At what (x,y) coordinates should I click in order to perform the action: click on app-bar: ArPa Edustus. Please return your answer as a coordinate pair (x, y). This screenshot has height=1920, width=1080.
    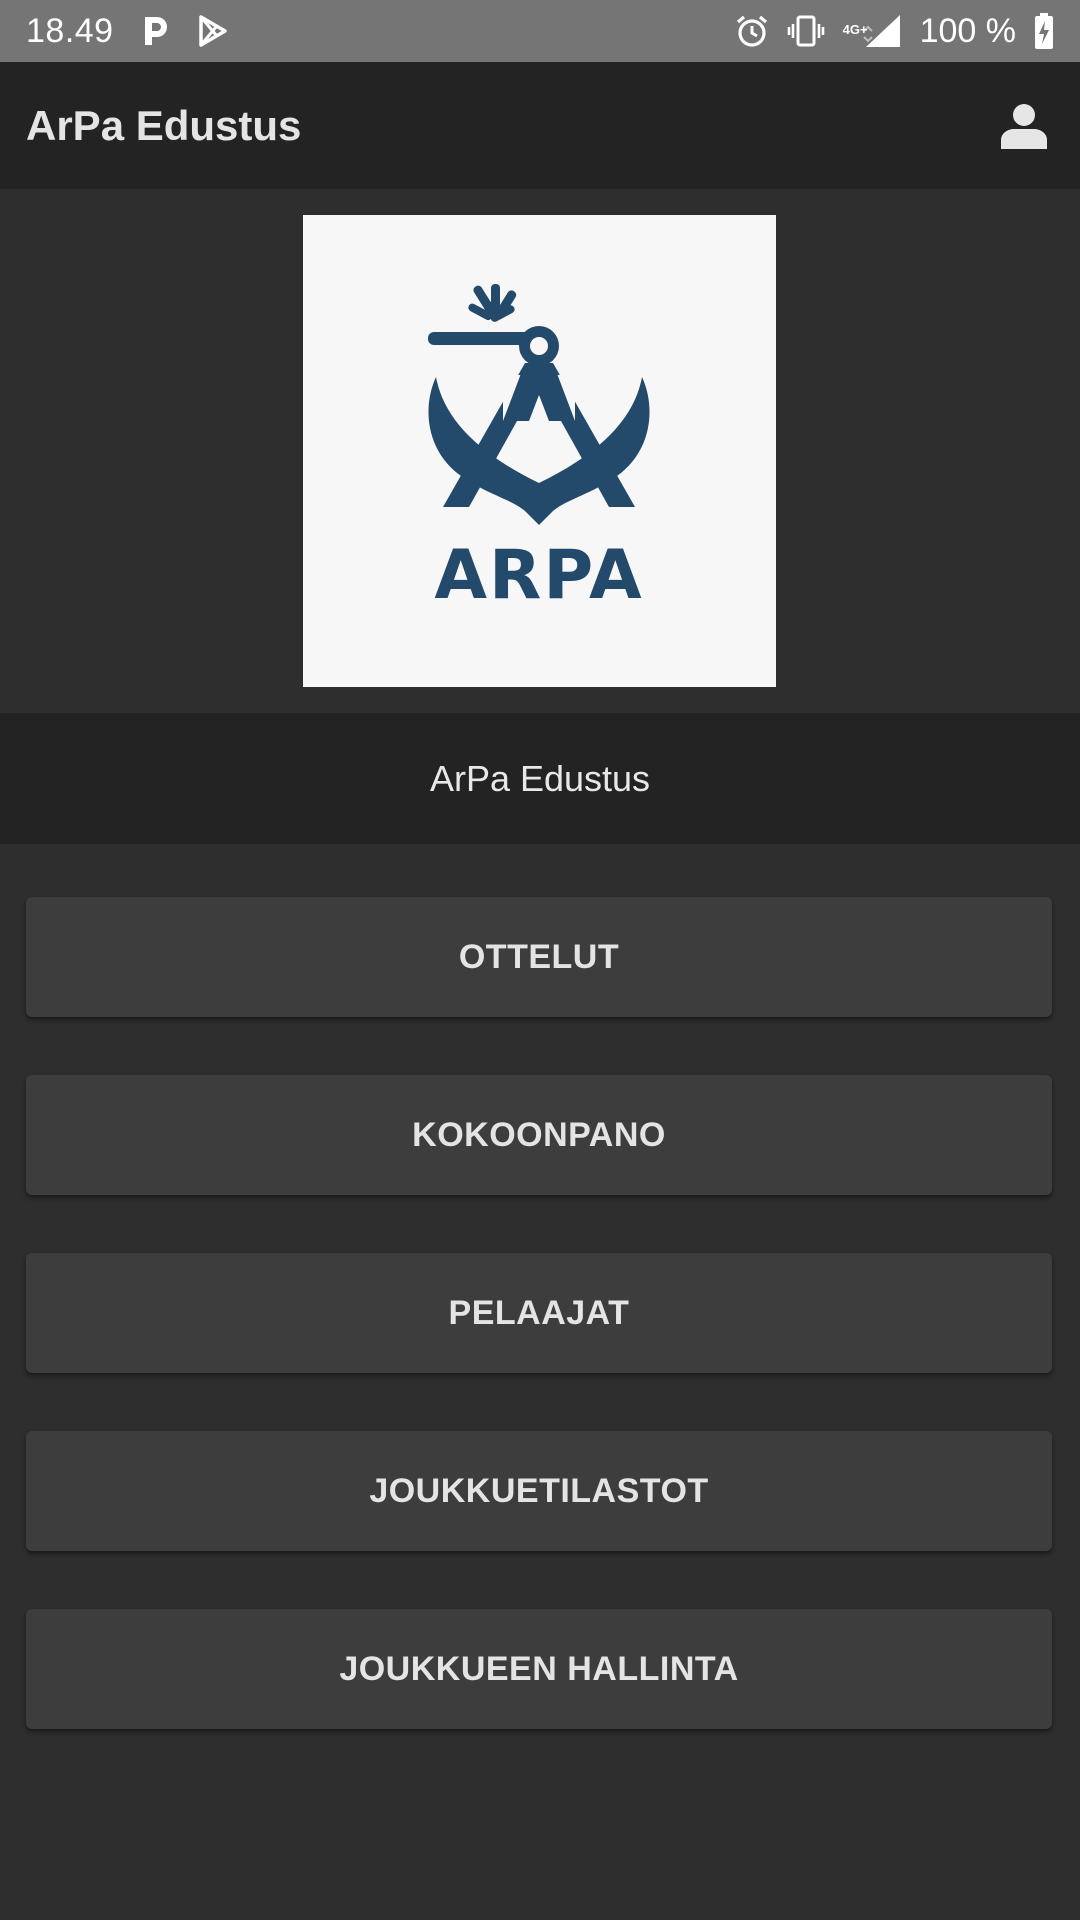
    Looking at the image, I should click on (540, 125).